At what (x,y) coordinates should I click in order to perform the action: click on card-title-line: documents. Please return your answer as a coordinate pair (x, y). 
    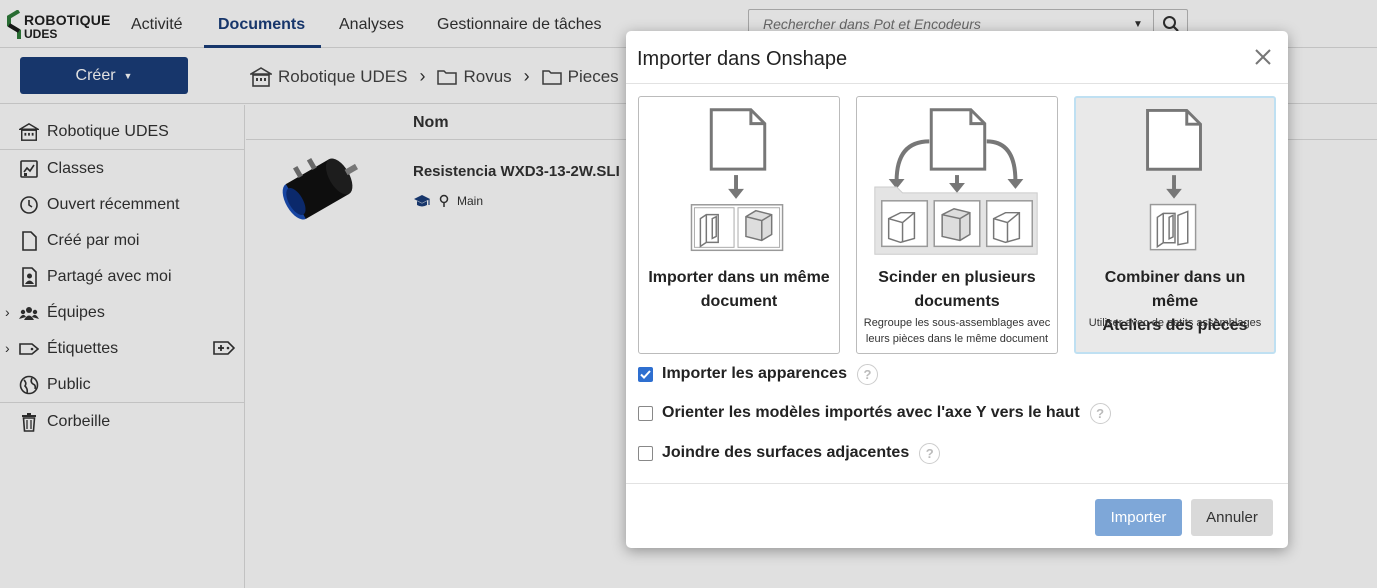
    Looking at the image, I should click on (957, 301).